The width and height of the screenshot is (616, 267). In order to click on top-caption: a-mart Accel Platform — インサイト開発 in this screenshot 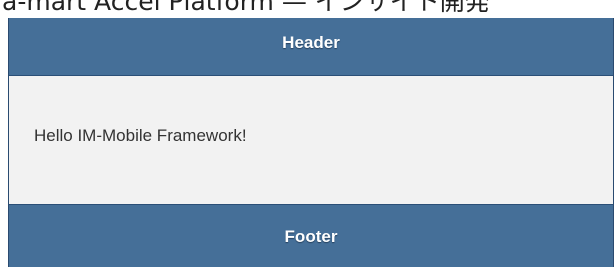, I will do `click(246, 8)`.